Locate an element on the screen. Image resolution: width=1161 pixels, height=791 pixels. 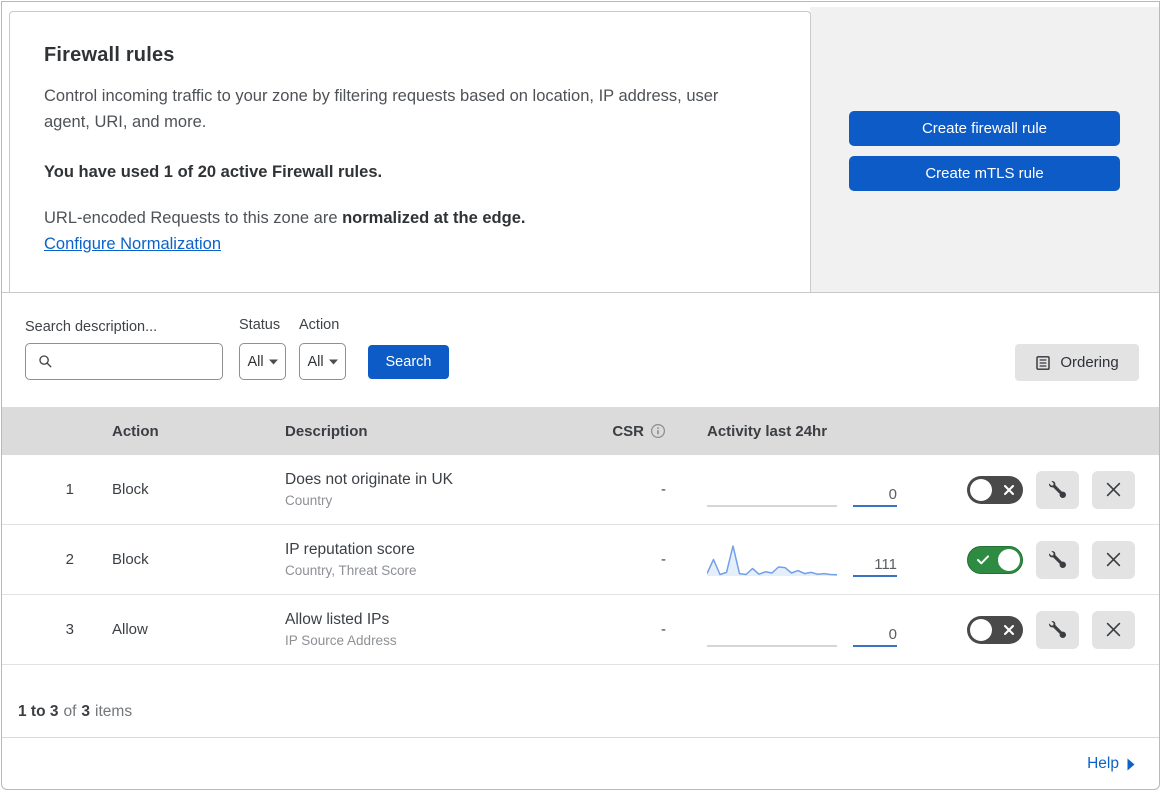
of-text: of is located at coordinates (70, 711).